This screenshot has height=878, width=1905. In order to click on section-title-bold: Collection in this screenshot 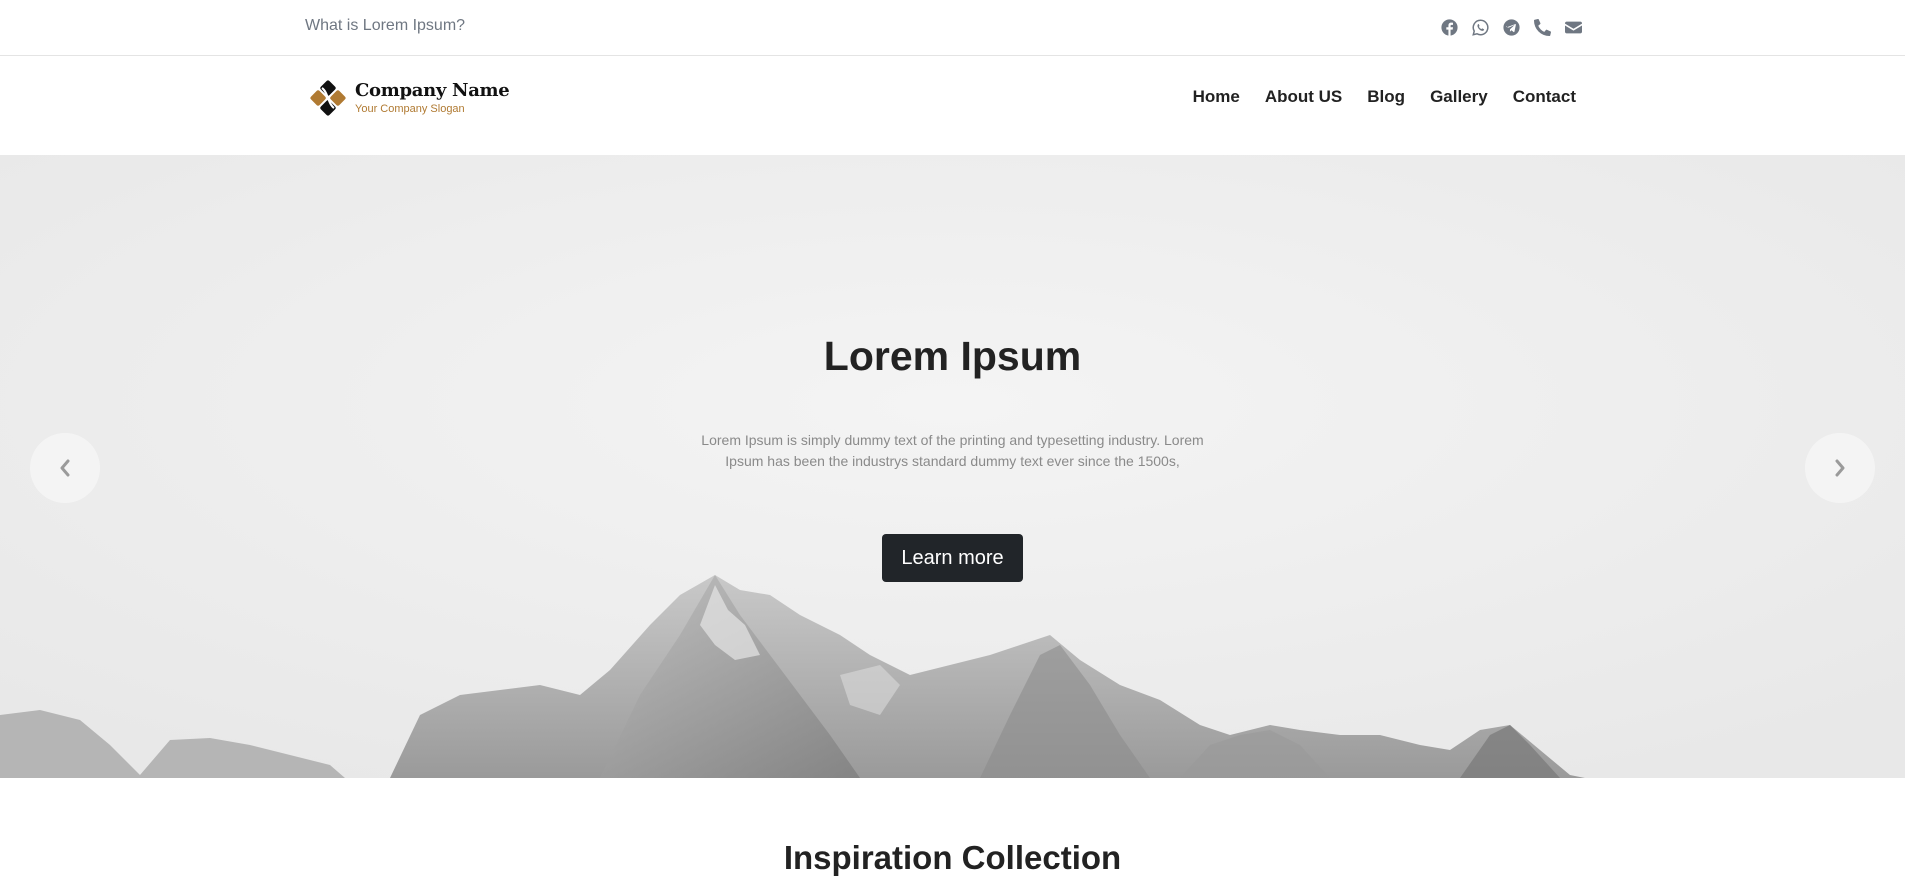, I will do `click(1041, 857)`.